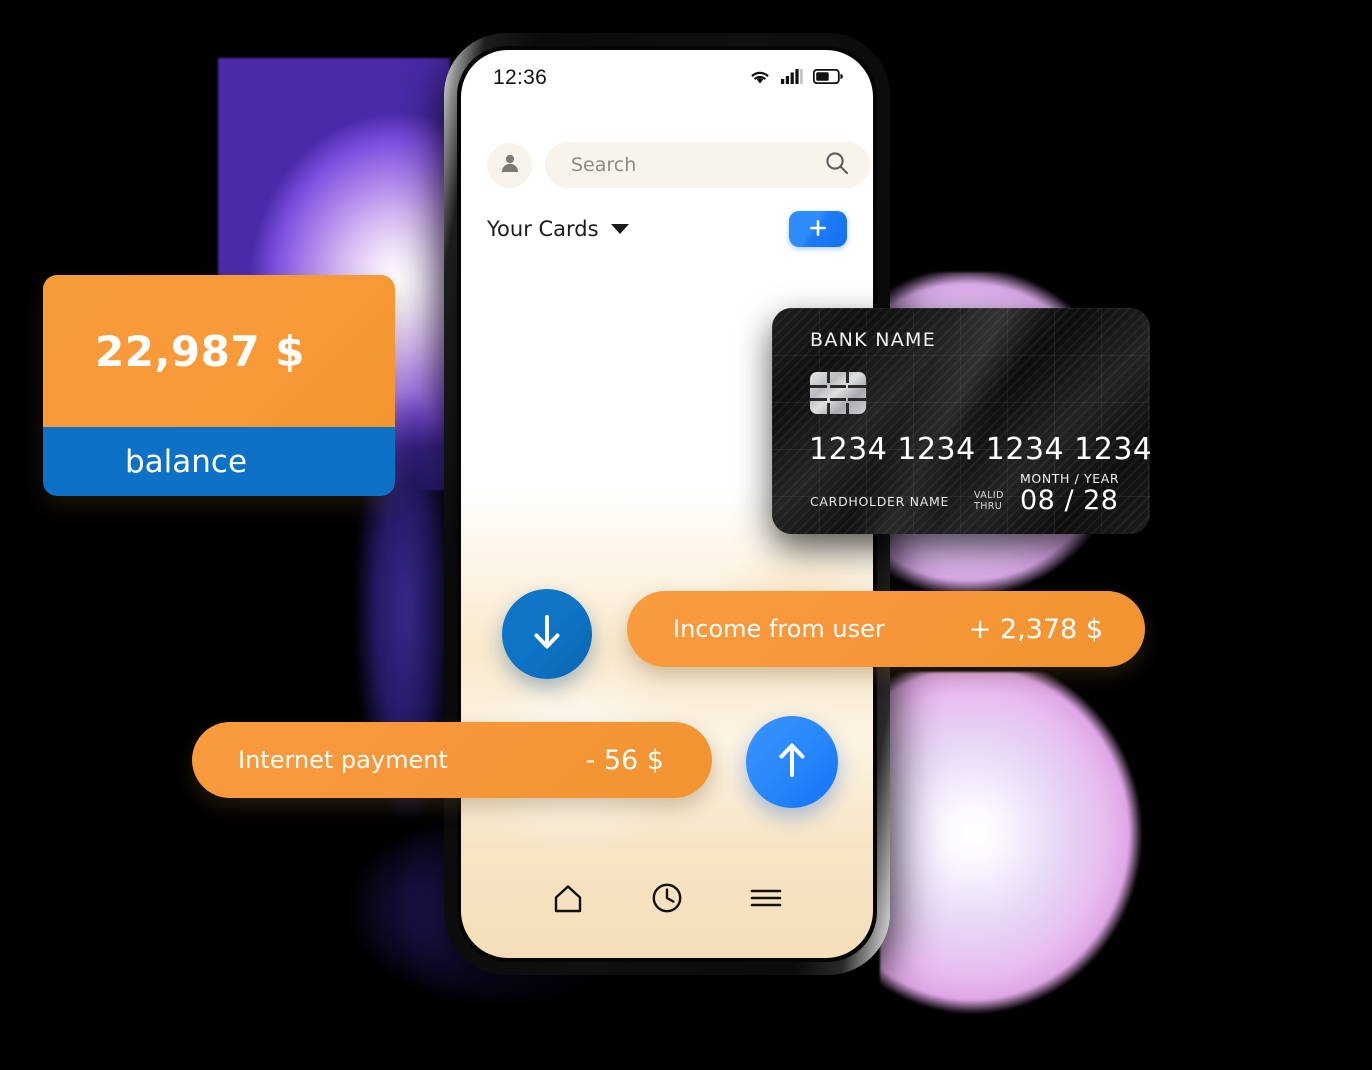  I want to click on your-cards-dropdown: Your Cards, so click(558, 229).